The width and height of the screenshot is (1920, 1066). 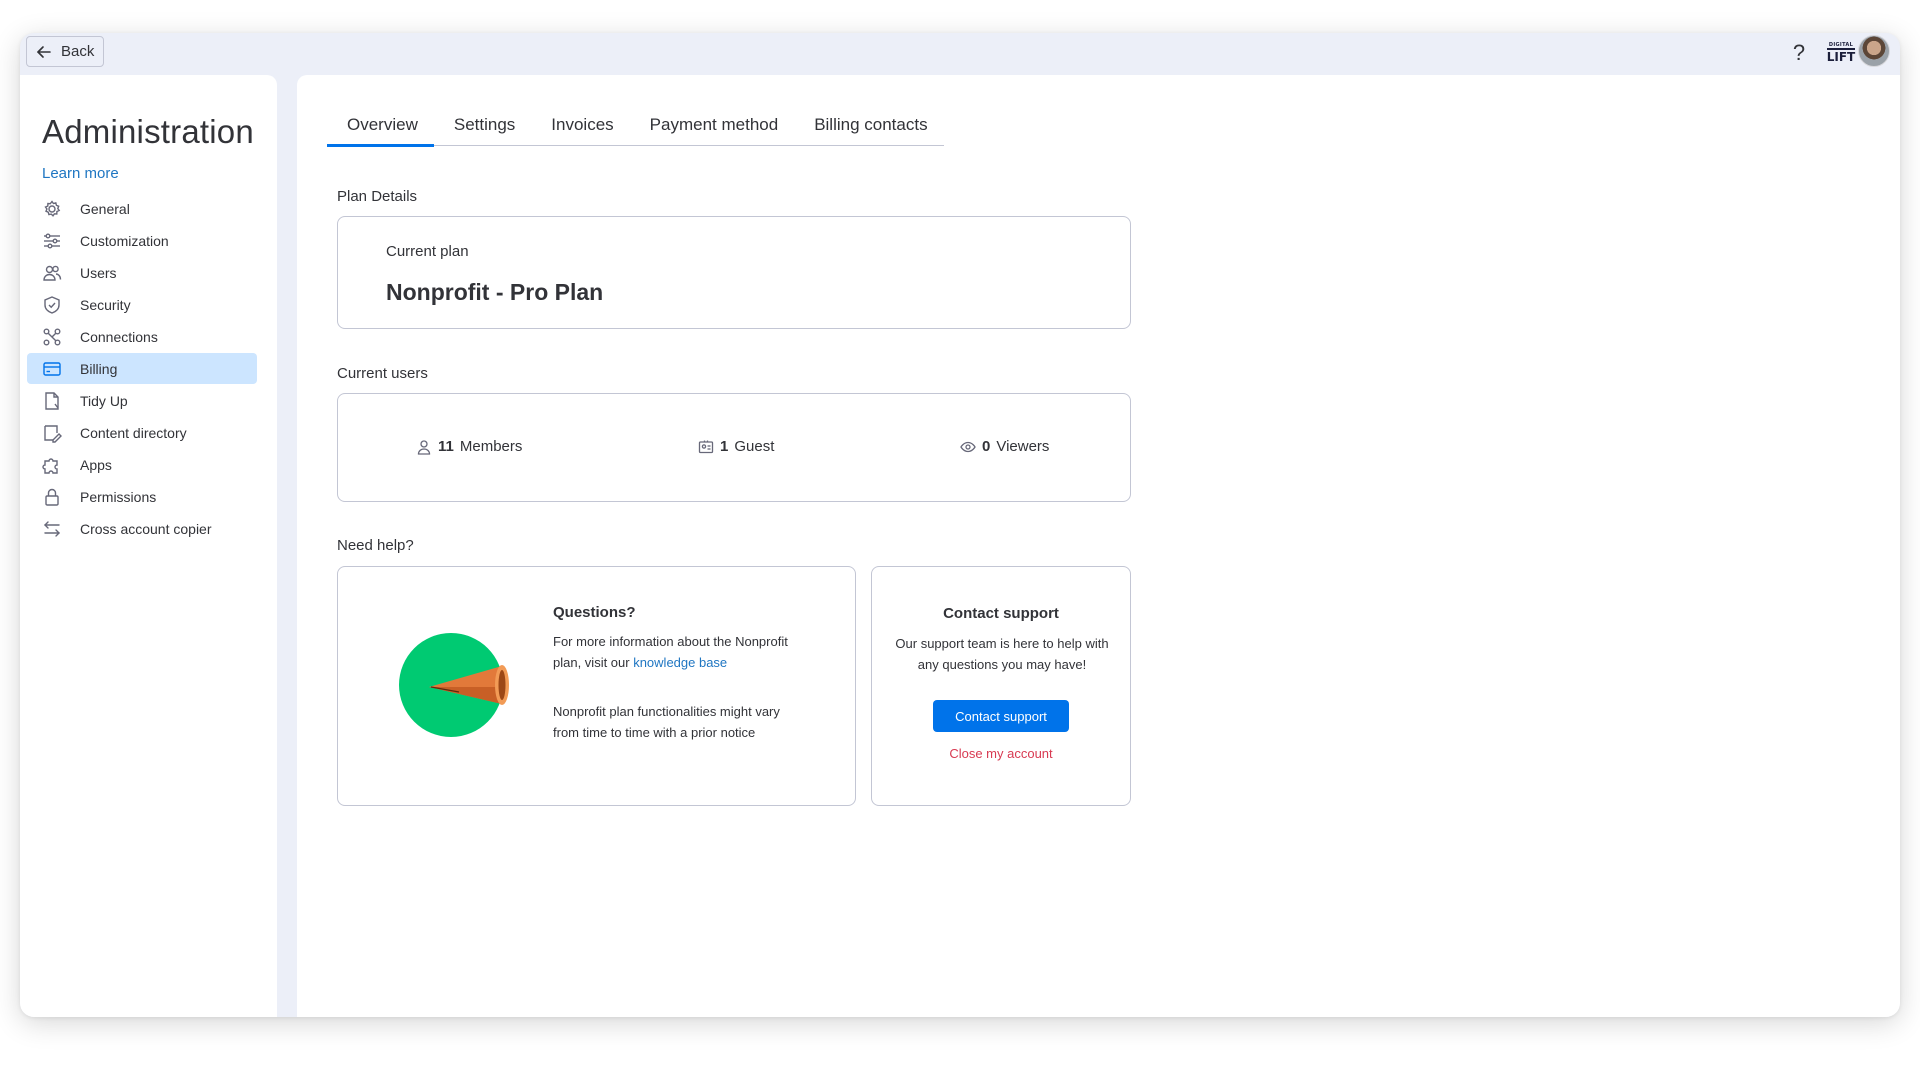 I want to click on plan-name: Nonprofit - Pro Plan, so click(x=495, y=292).